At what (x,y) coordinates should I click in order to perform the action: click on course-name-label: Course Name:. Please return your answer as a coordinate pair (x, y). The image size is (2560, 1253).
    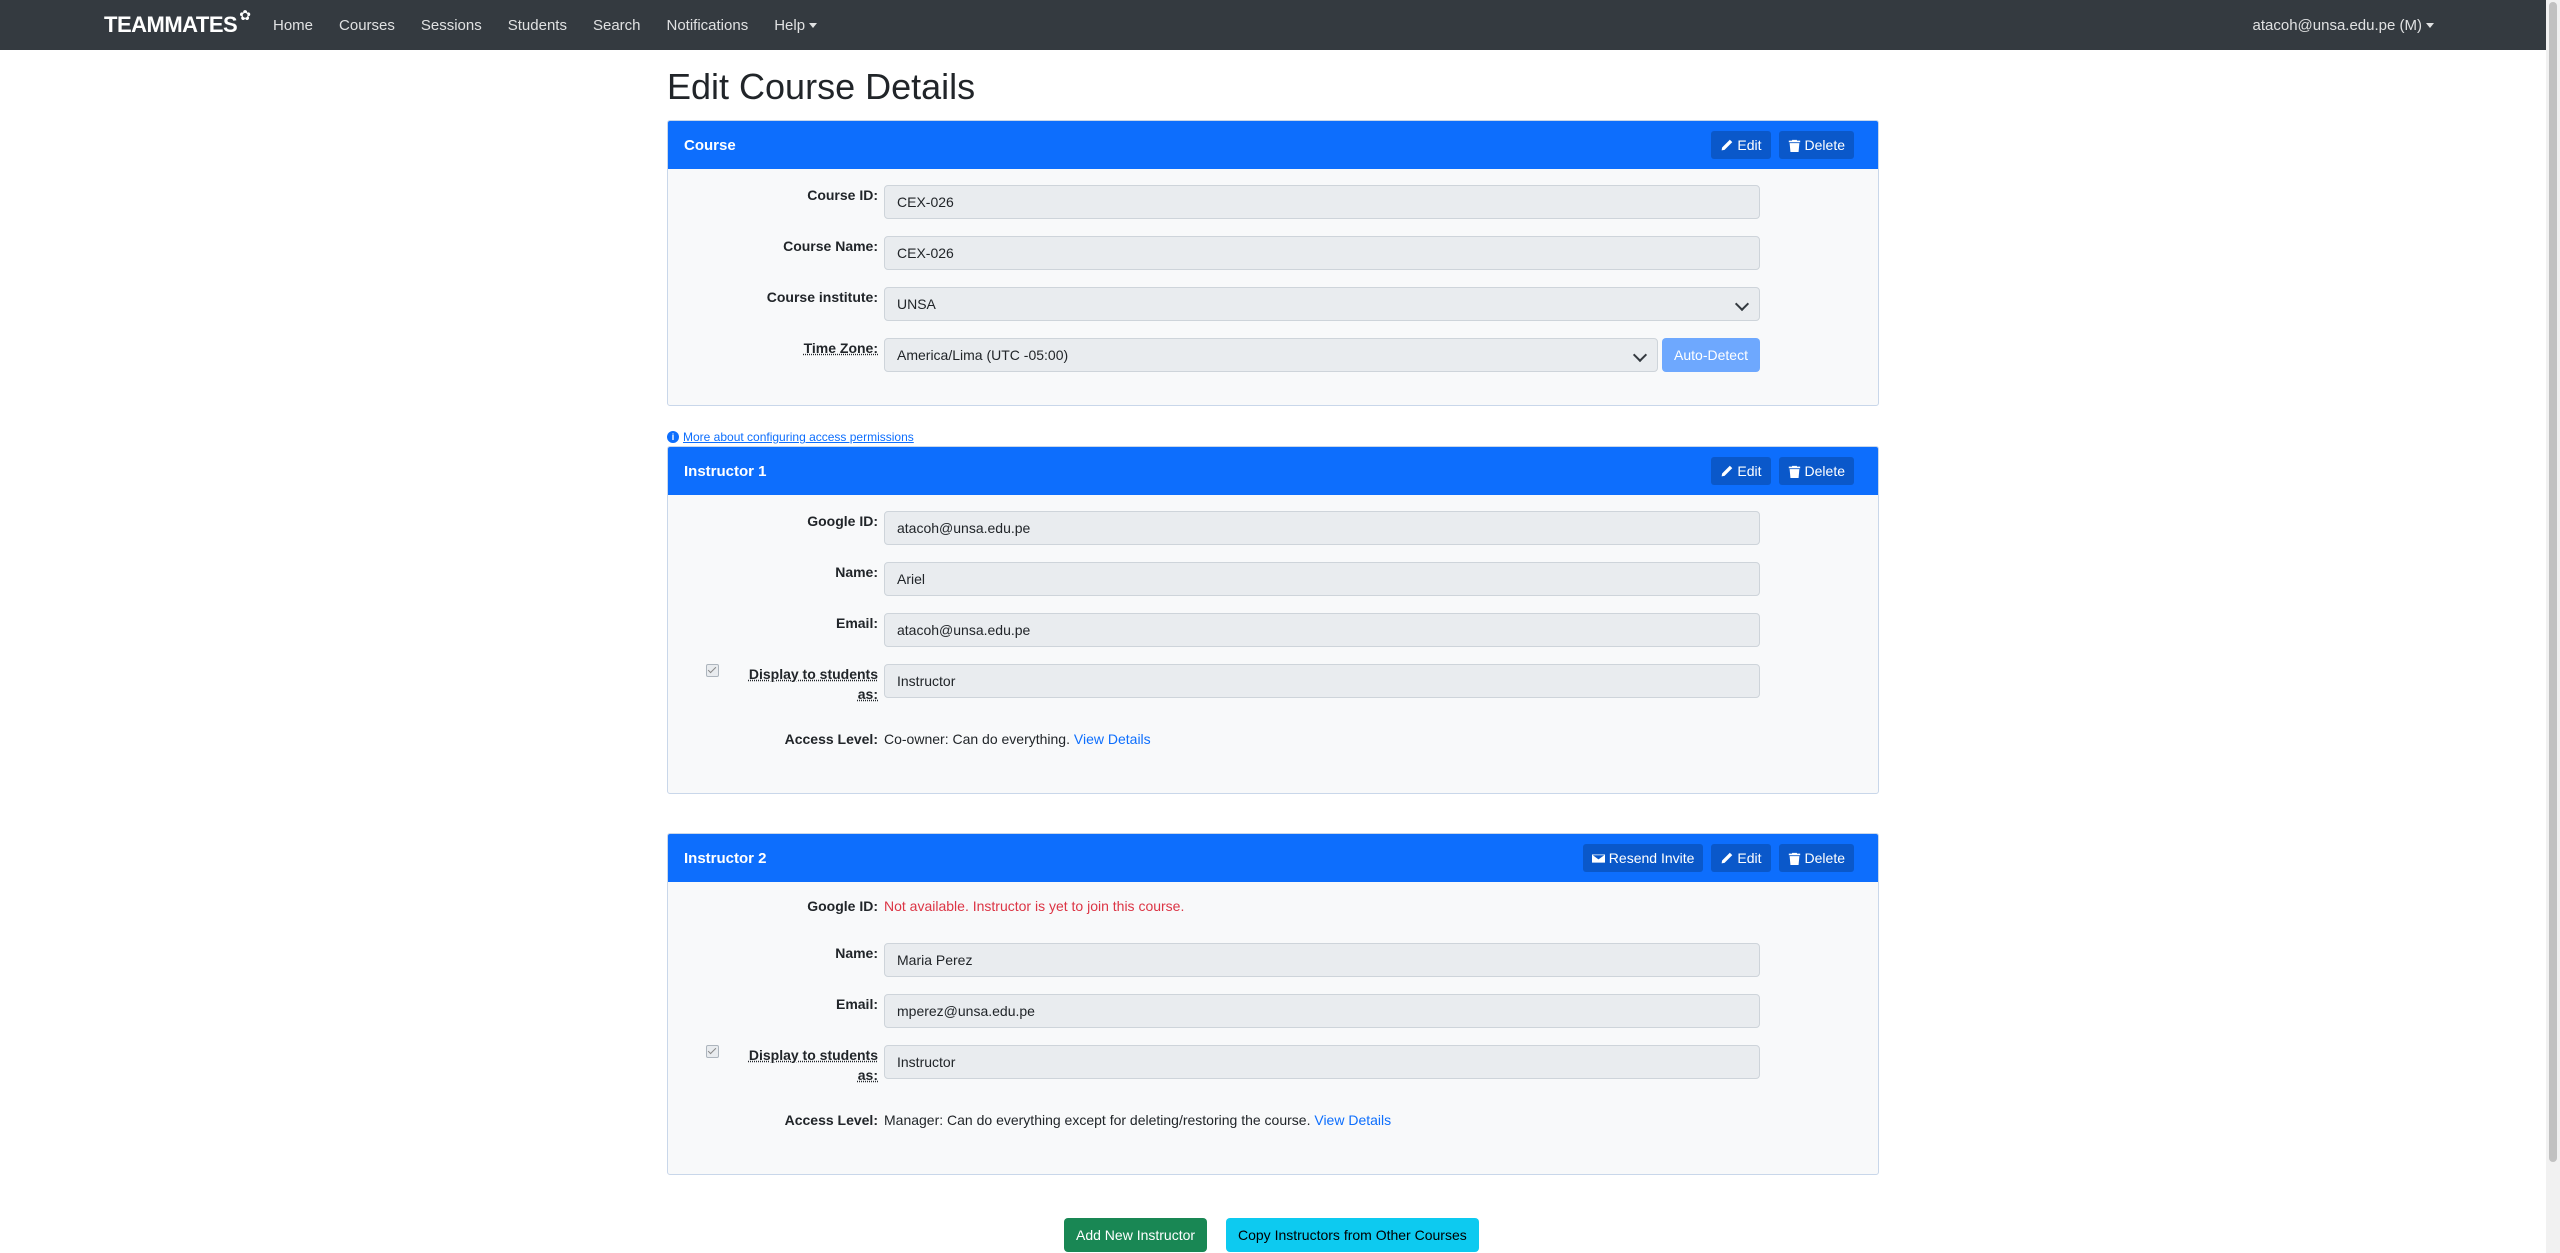
    Looking at the image, I should click on (830, 246).